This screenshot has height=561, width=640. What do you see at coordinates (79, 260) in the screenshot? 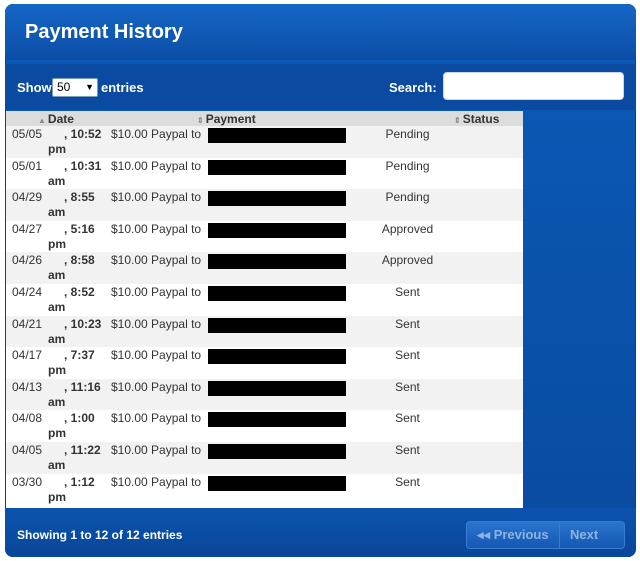
I see `time-value: , 8:58` at bounding box center [79, 260].